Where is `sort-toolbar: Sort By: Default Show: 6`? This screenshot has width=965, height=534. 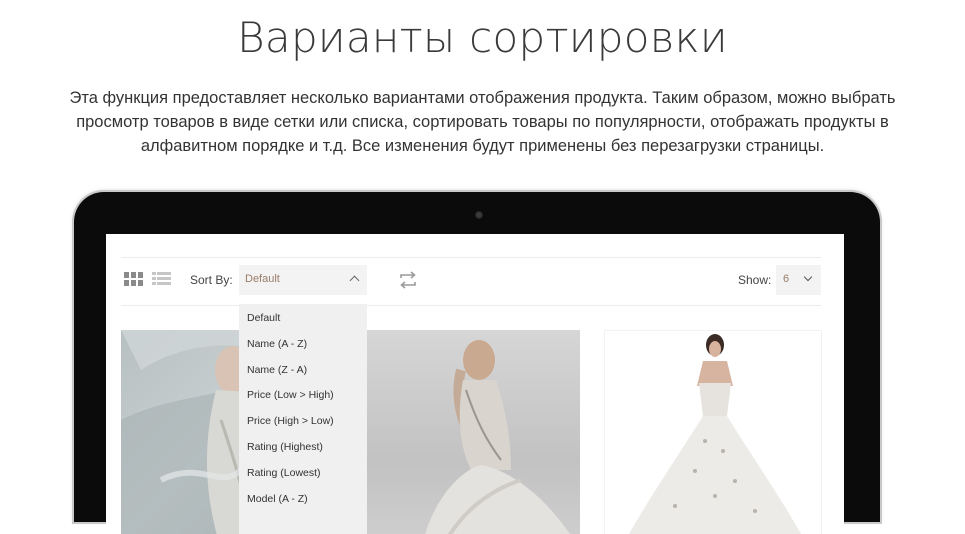 sort-toolbar: Sort By: Default Show: 6 is located at coordinates (471, 281).